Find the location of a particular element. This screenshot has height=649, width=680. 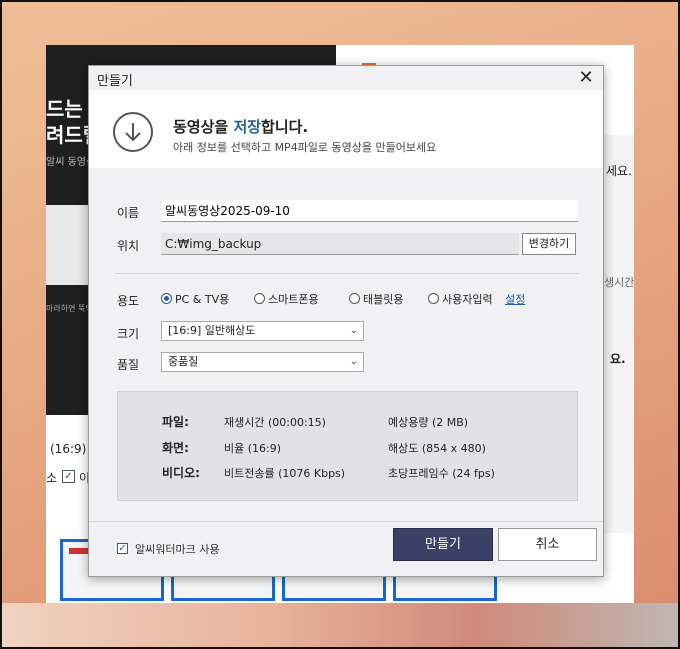

info-video-key: 비디오: is located at coordinates (181, 473).